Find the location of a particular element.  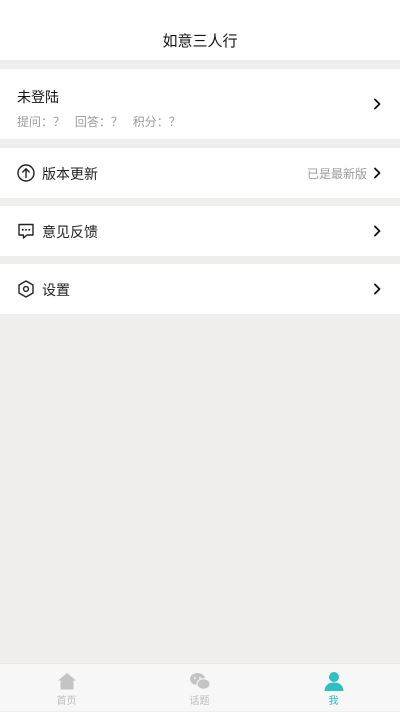

menu-item-version-update: 版本更新 已是最新版 is located at coordinates (200, 173).